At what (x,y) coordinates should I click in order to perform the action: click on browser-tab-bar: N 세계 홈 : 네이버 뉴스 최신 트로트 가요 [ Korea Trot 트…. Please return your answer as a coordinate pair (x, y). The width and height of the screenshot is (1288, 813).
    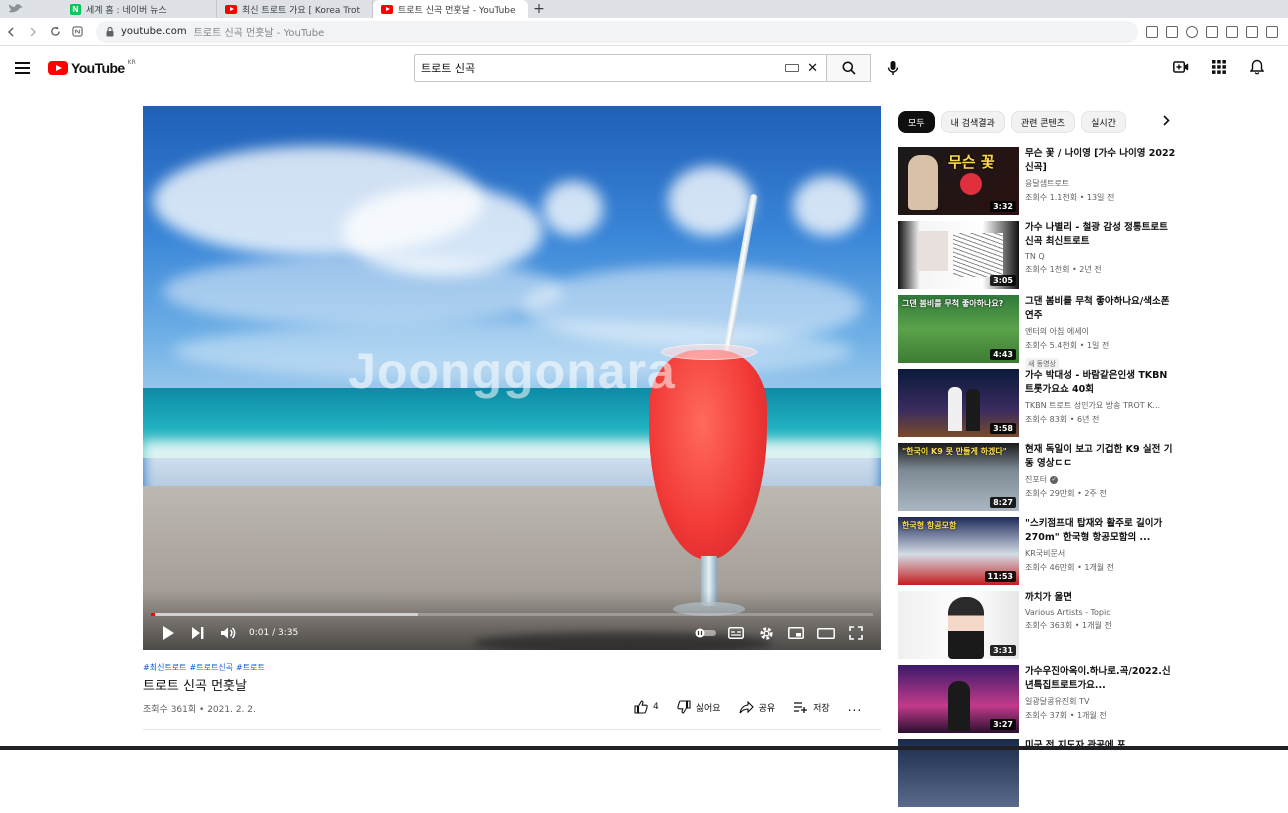
    Looking at the image, I should click on (644, 9).